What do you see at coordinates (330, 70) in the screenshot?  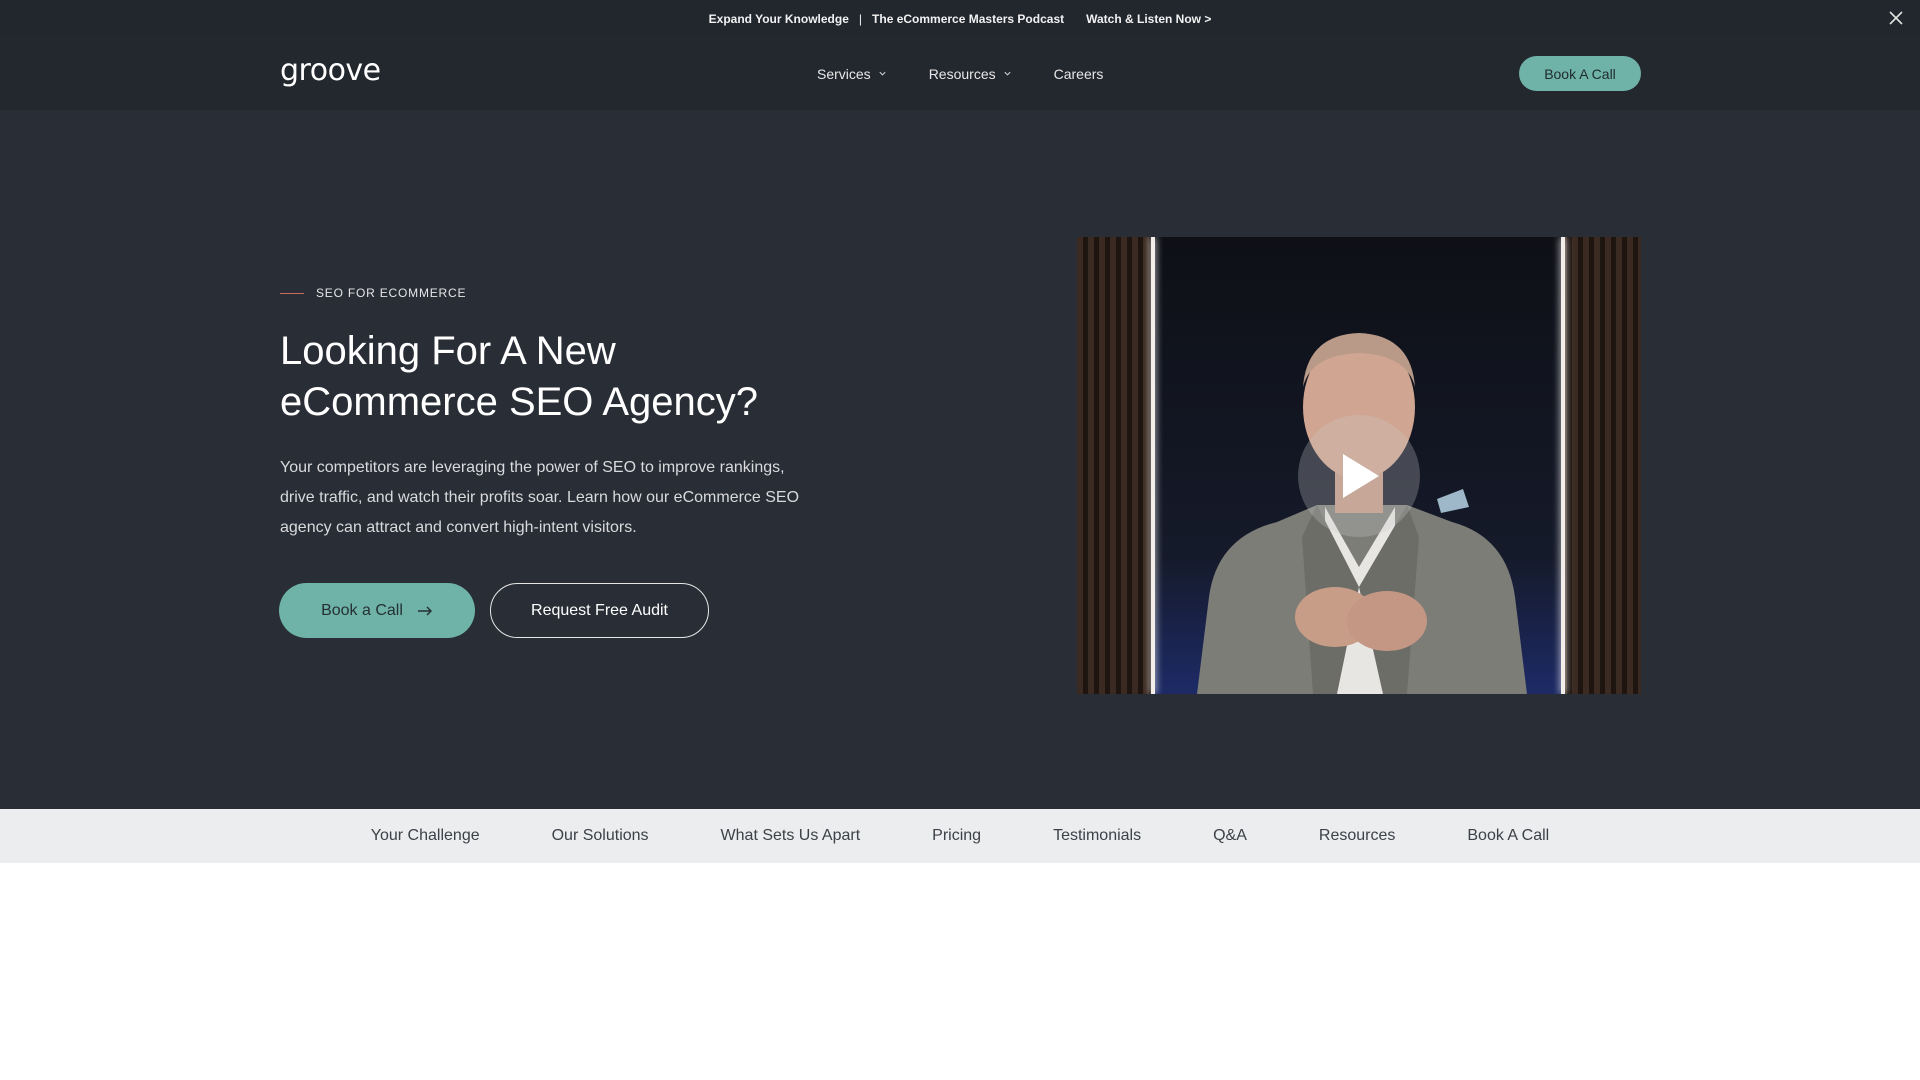 I see `groove-logo: groove` at bounding box center [330, 70].